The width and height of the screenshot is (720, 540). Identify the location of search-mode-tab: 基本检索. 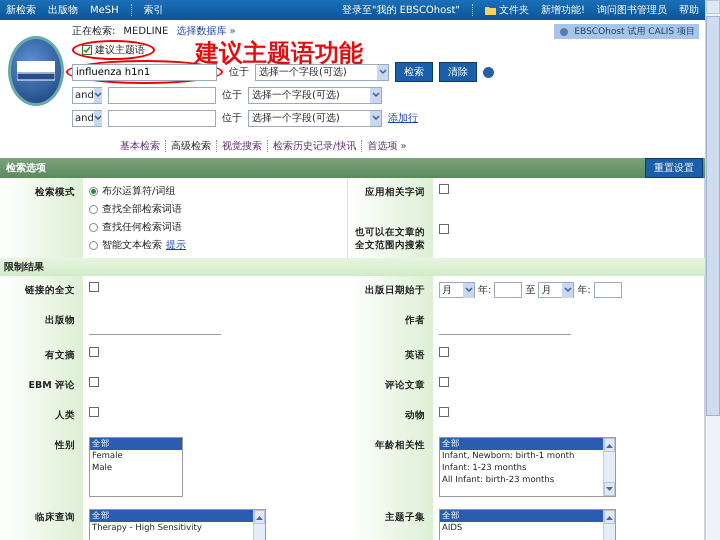
(140, 146).